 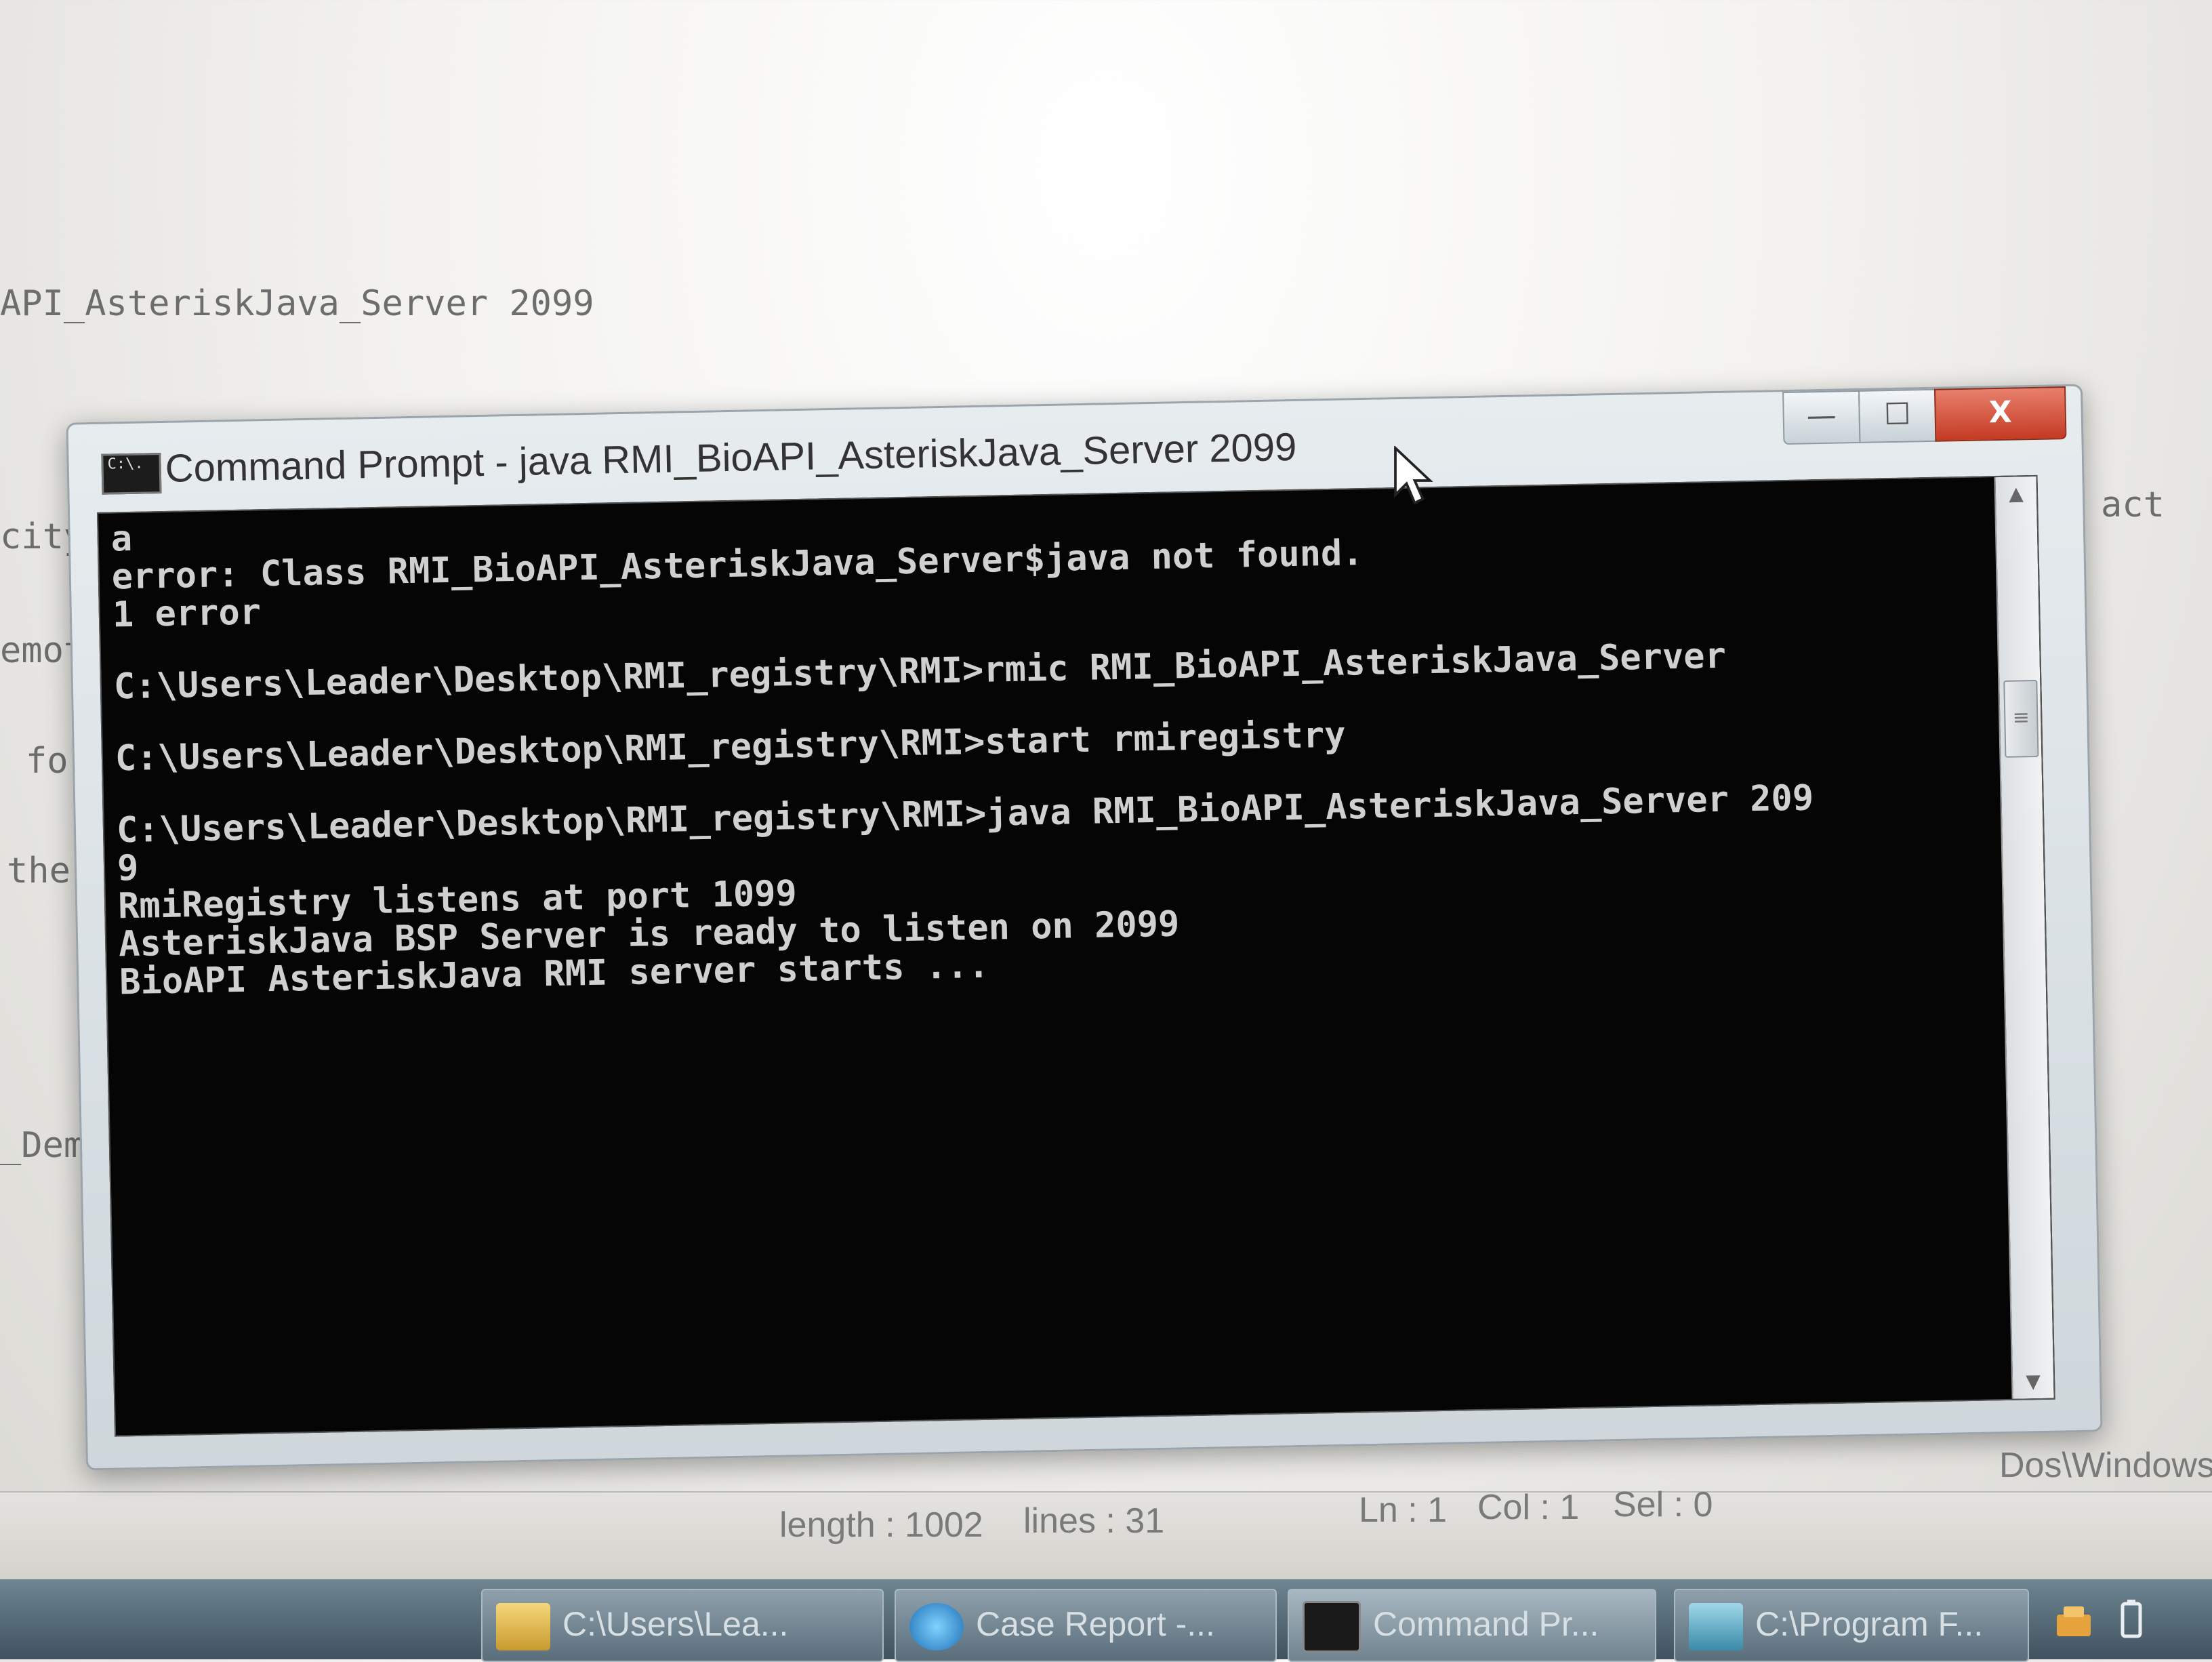 What do you see at coordinates (1663, 1505) in the screenshot?
I see `selection-indicator: Sel : 0` at bounding box center [1663, 1505].